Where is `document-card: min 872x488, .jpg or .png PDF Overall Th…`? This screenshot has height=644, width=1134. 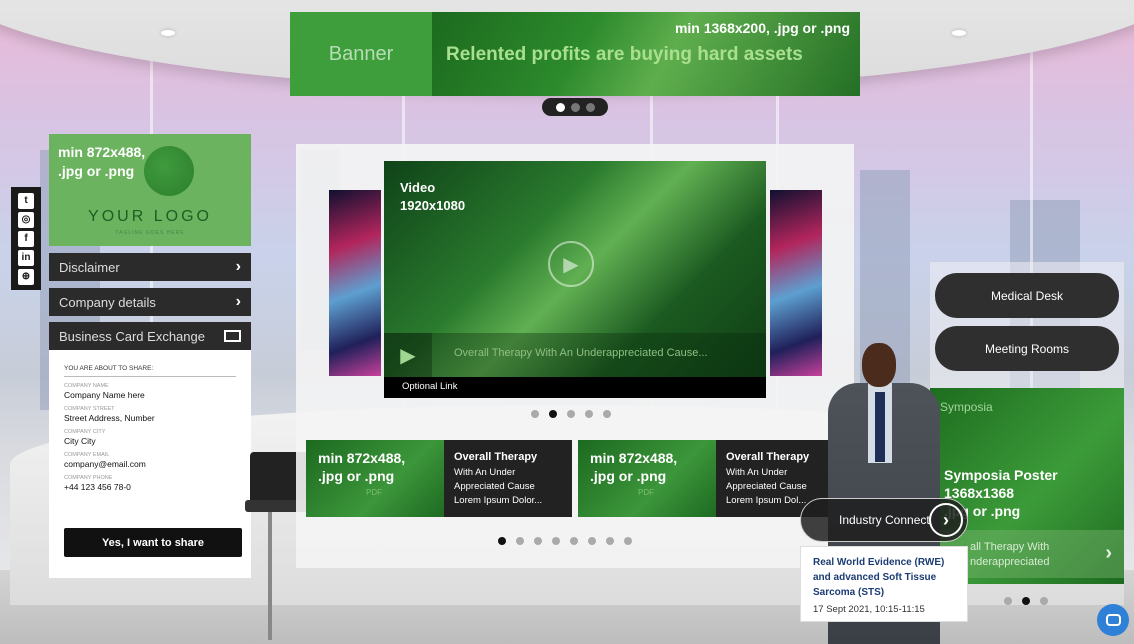 document-card: min 872x488, .jpg or .png PDF Overall Th… is located at coordinates (439, 478).